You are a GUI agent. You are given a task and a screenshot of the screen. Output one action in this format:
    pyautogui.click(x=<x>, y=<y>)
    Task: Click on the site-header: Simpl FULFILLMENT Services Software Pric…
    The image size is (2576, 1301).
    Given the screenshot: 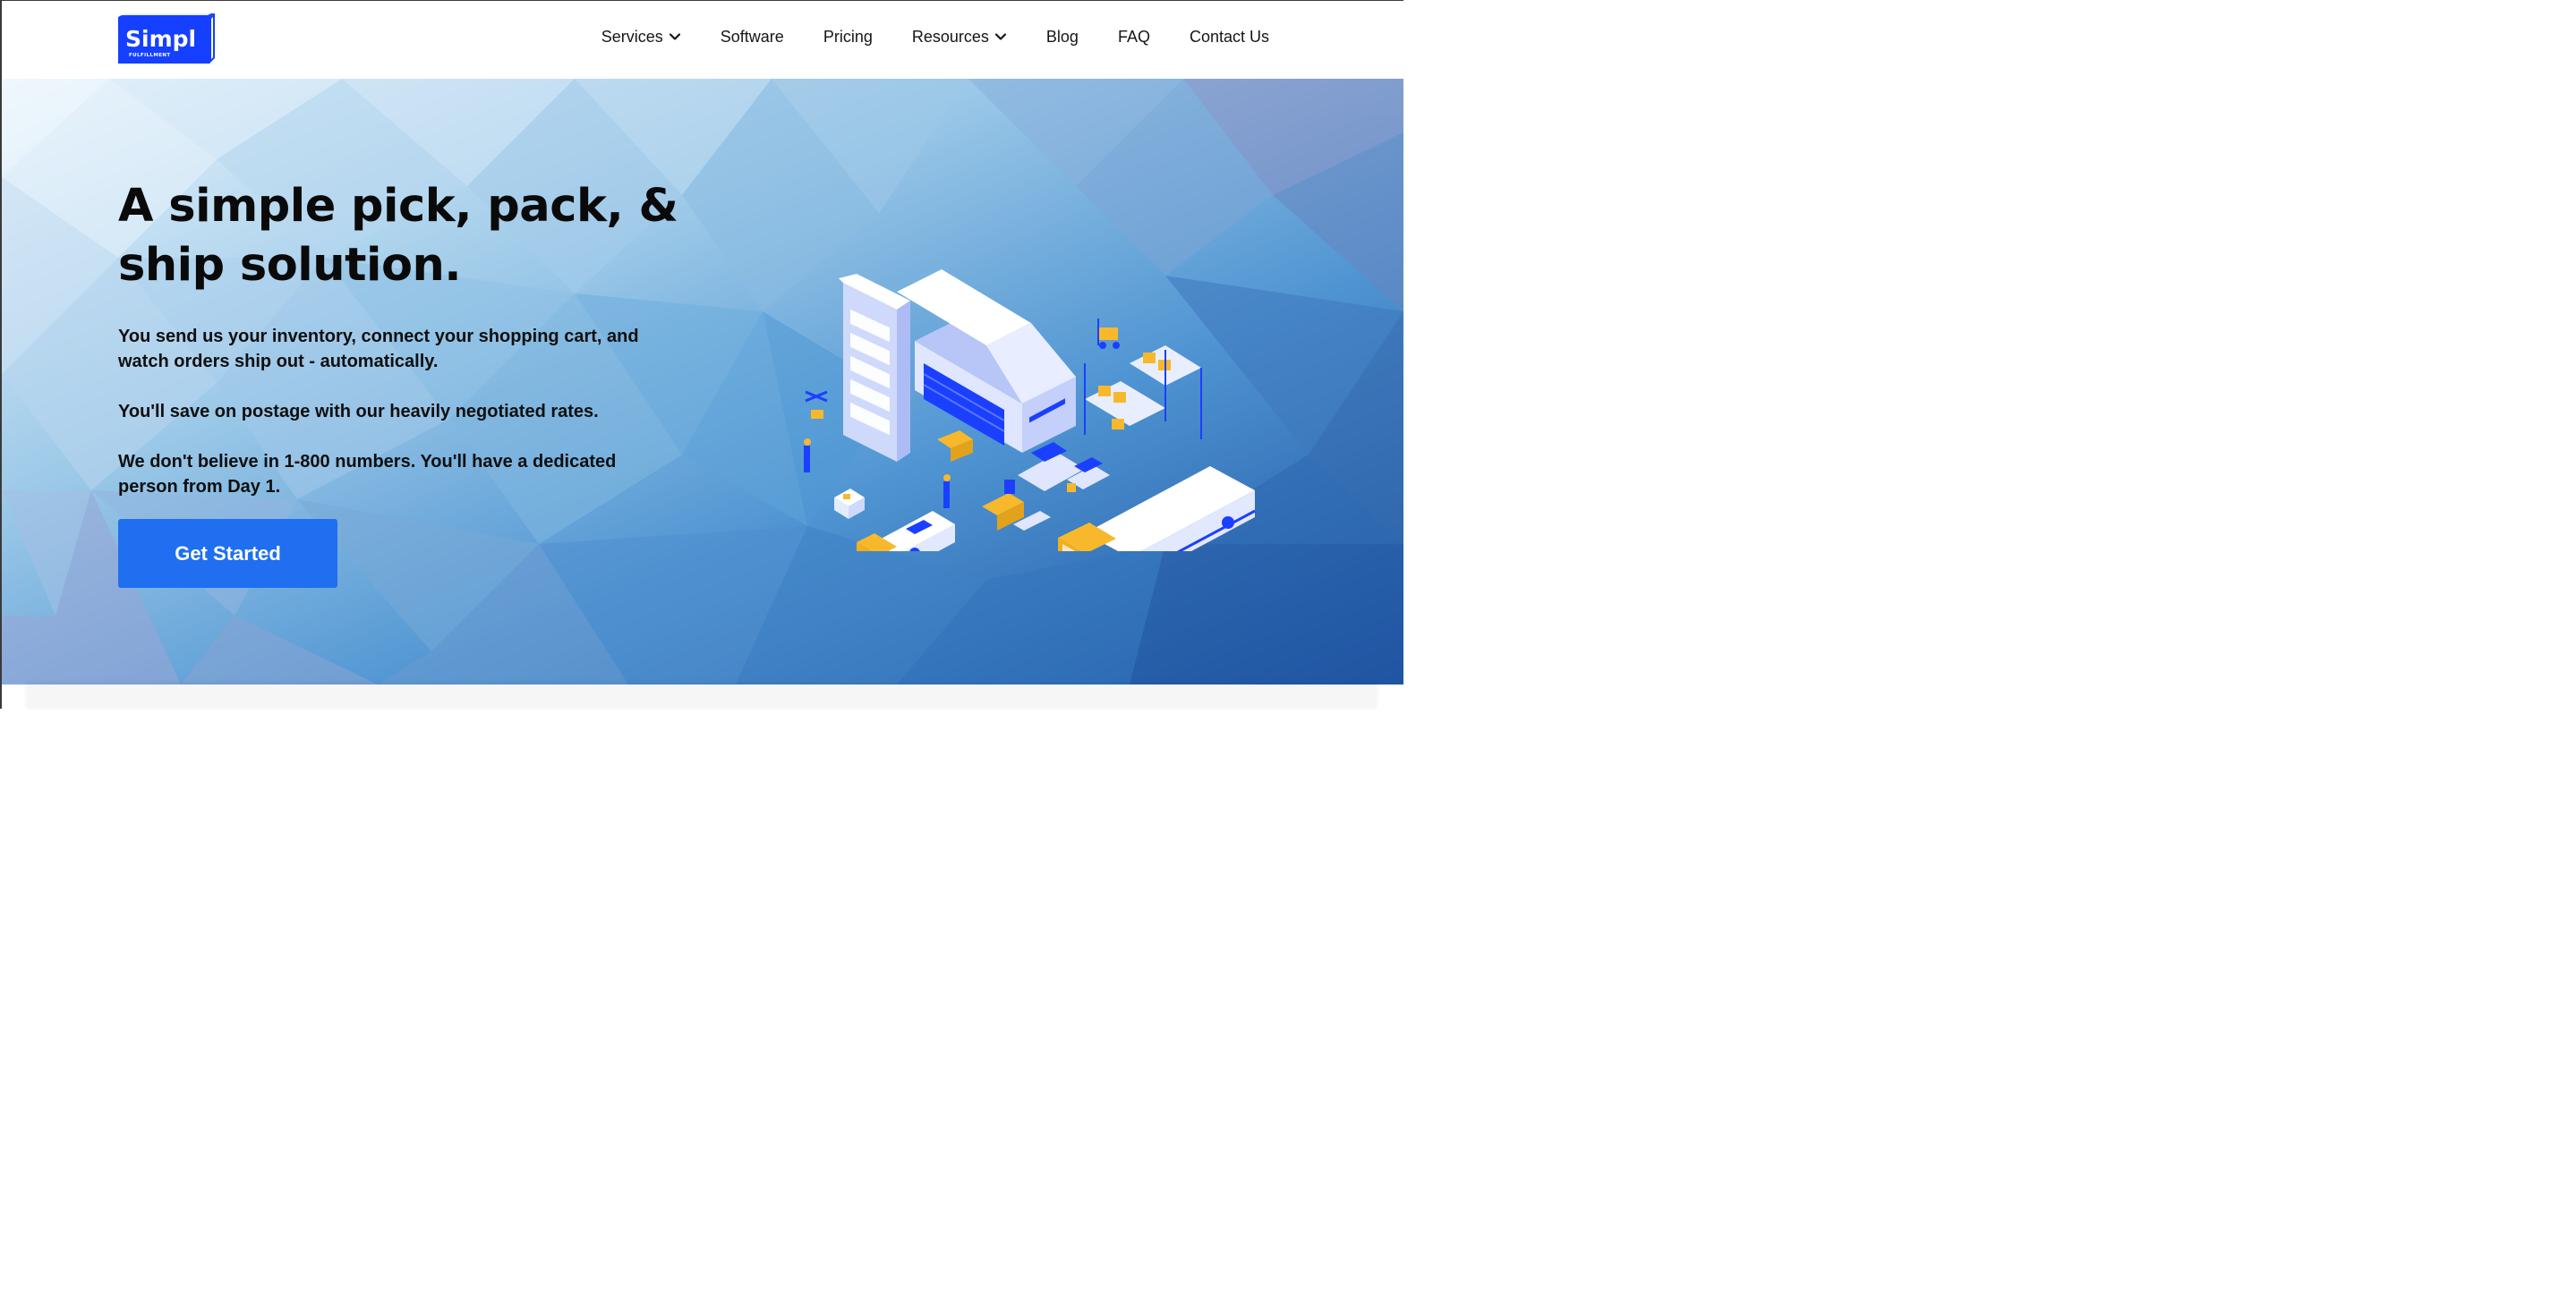 What is the action you would take?
    pyautogui.click(x=701, y=39)
    